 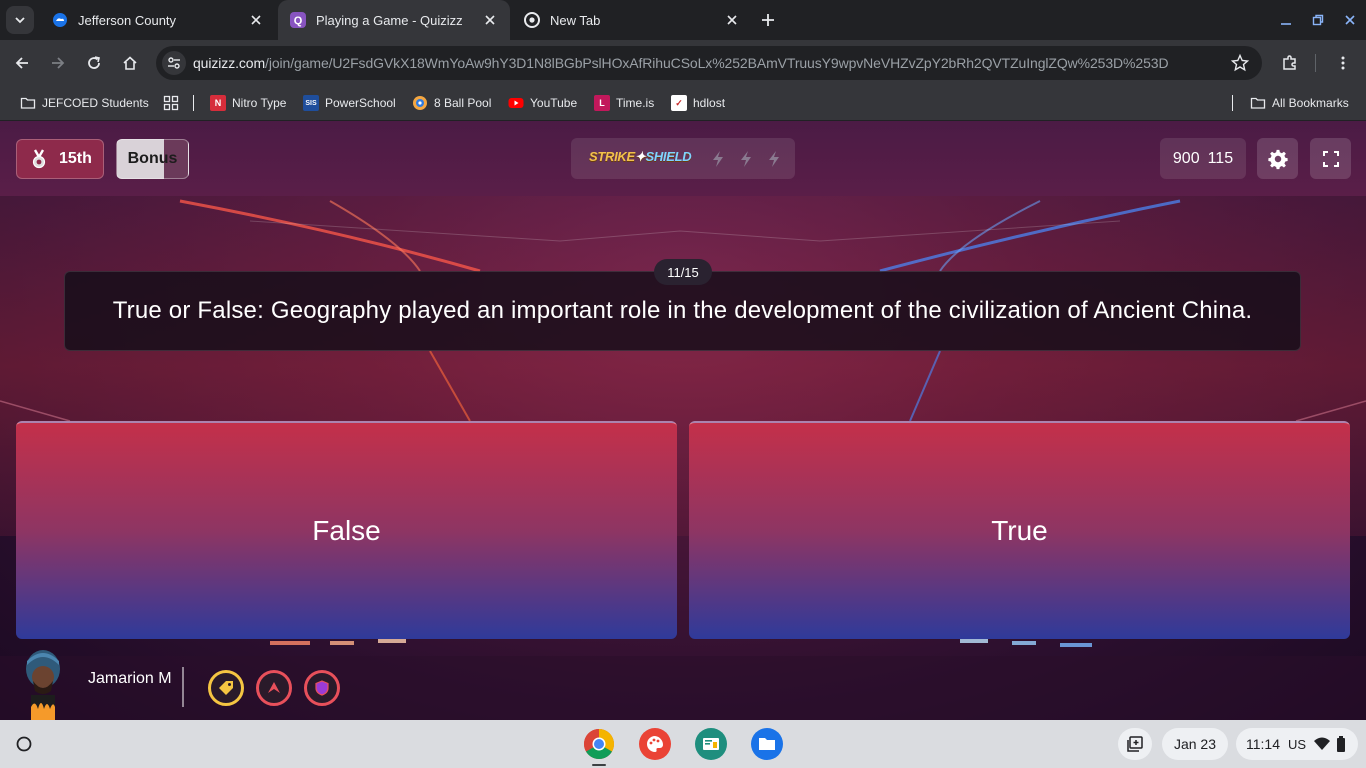 What do you see at coordinates (463, 103) in the screenshot?
I see `bookmark-label: 8 Ball Pool` at bounding box center [463, 103].